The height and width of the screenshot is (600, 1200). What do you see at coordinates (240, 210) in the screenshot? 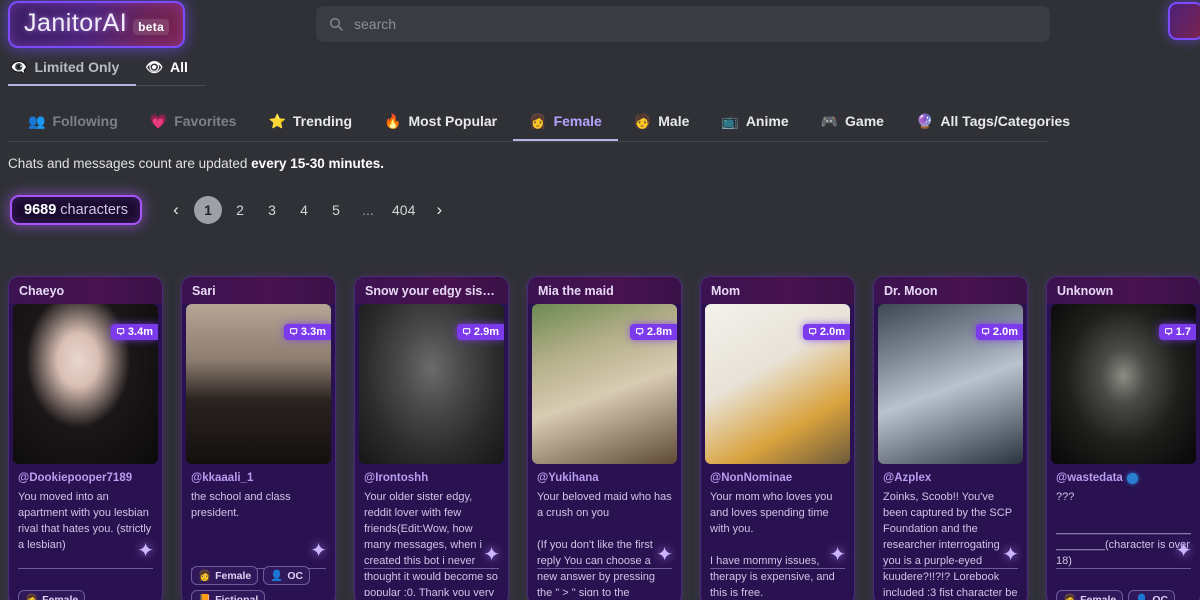
I see `pagination-page-2: 2` at bounding box center [240, 210].